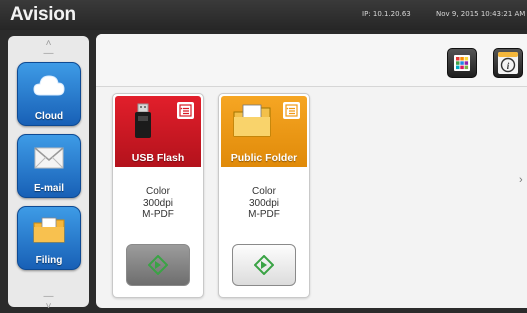 This screenshot has height=313, width=527. I want to click on usb-drive-icon, so click(143, 120).